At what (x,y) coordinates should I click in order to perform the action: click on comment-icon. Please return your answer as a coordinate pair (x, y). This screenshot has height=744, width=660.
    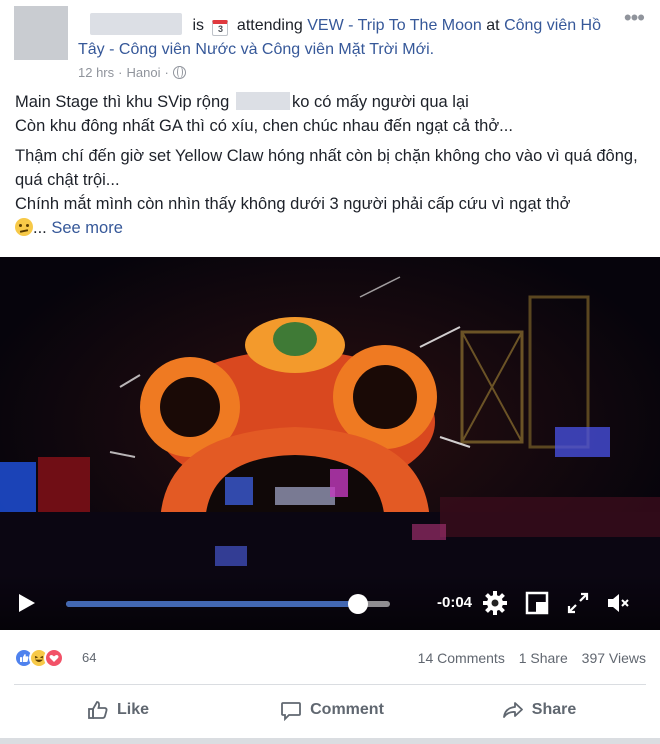
    Looking at the image, I should click on (291, 711).